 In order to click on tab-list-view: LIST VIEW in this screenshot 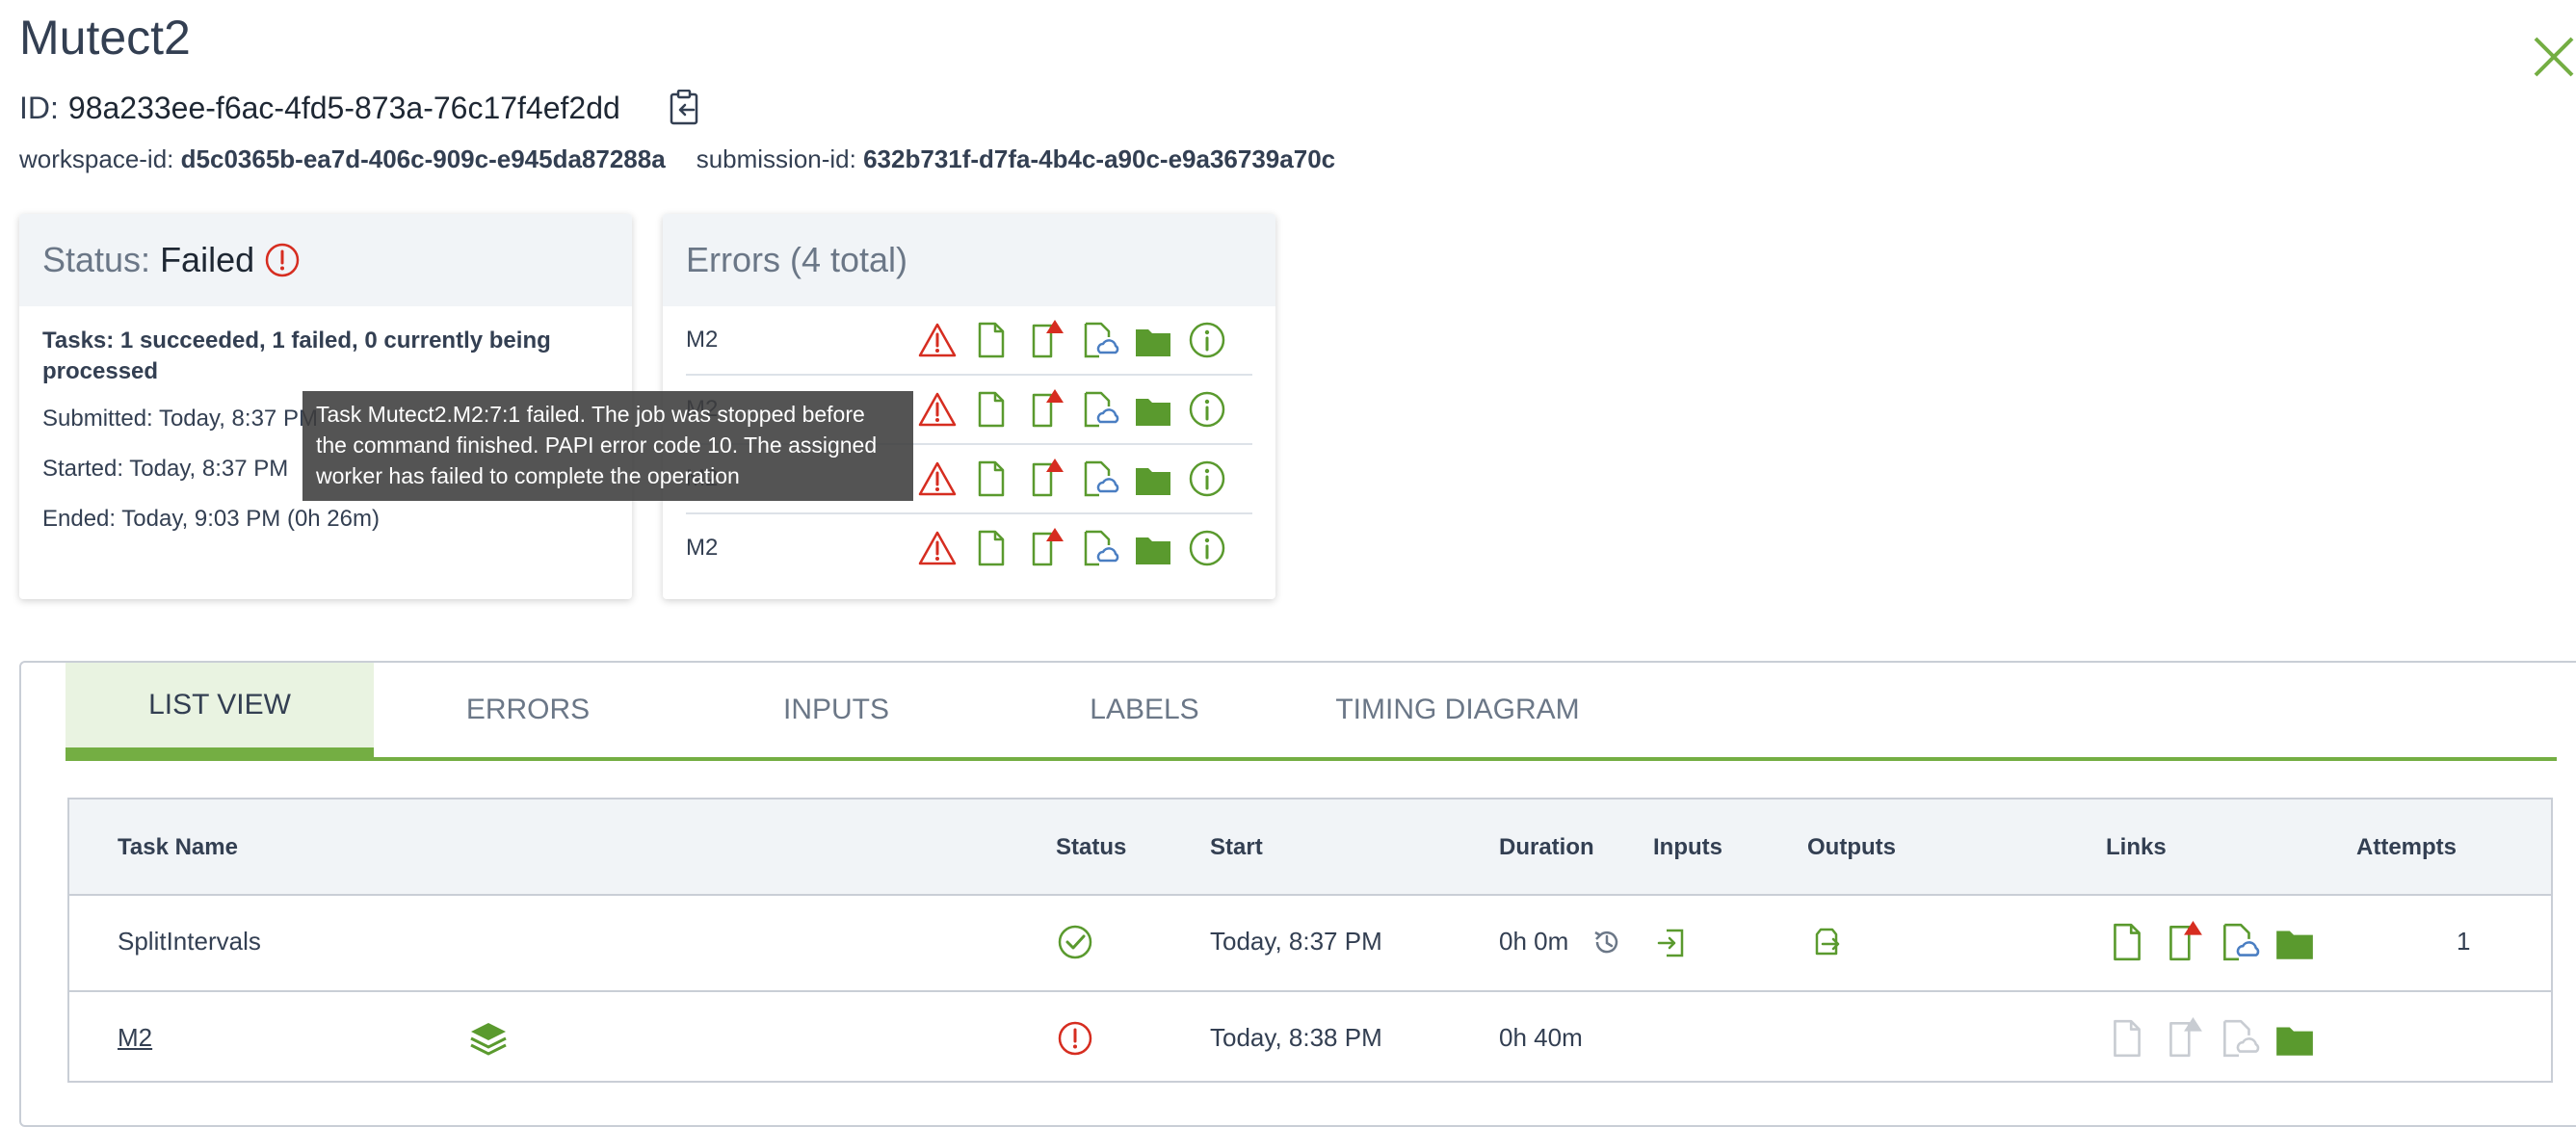, I will do `click(220, 710)`.